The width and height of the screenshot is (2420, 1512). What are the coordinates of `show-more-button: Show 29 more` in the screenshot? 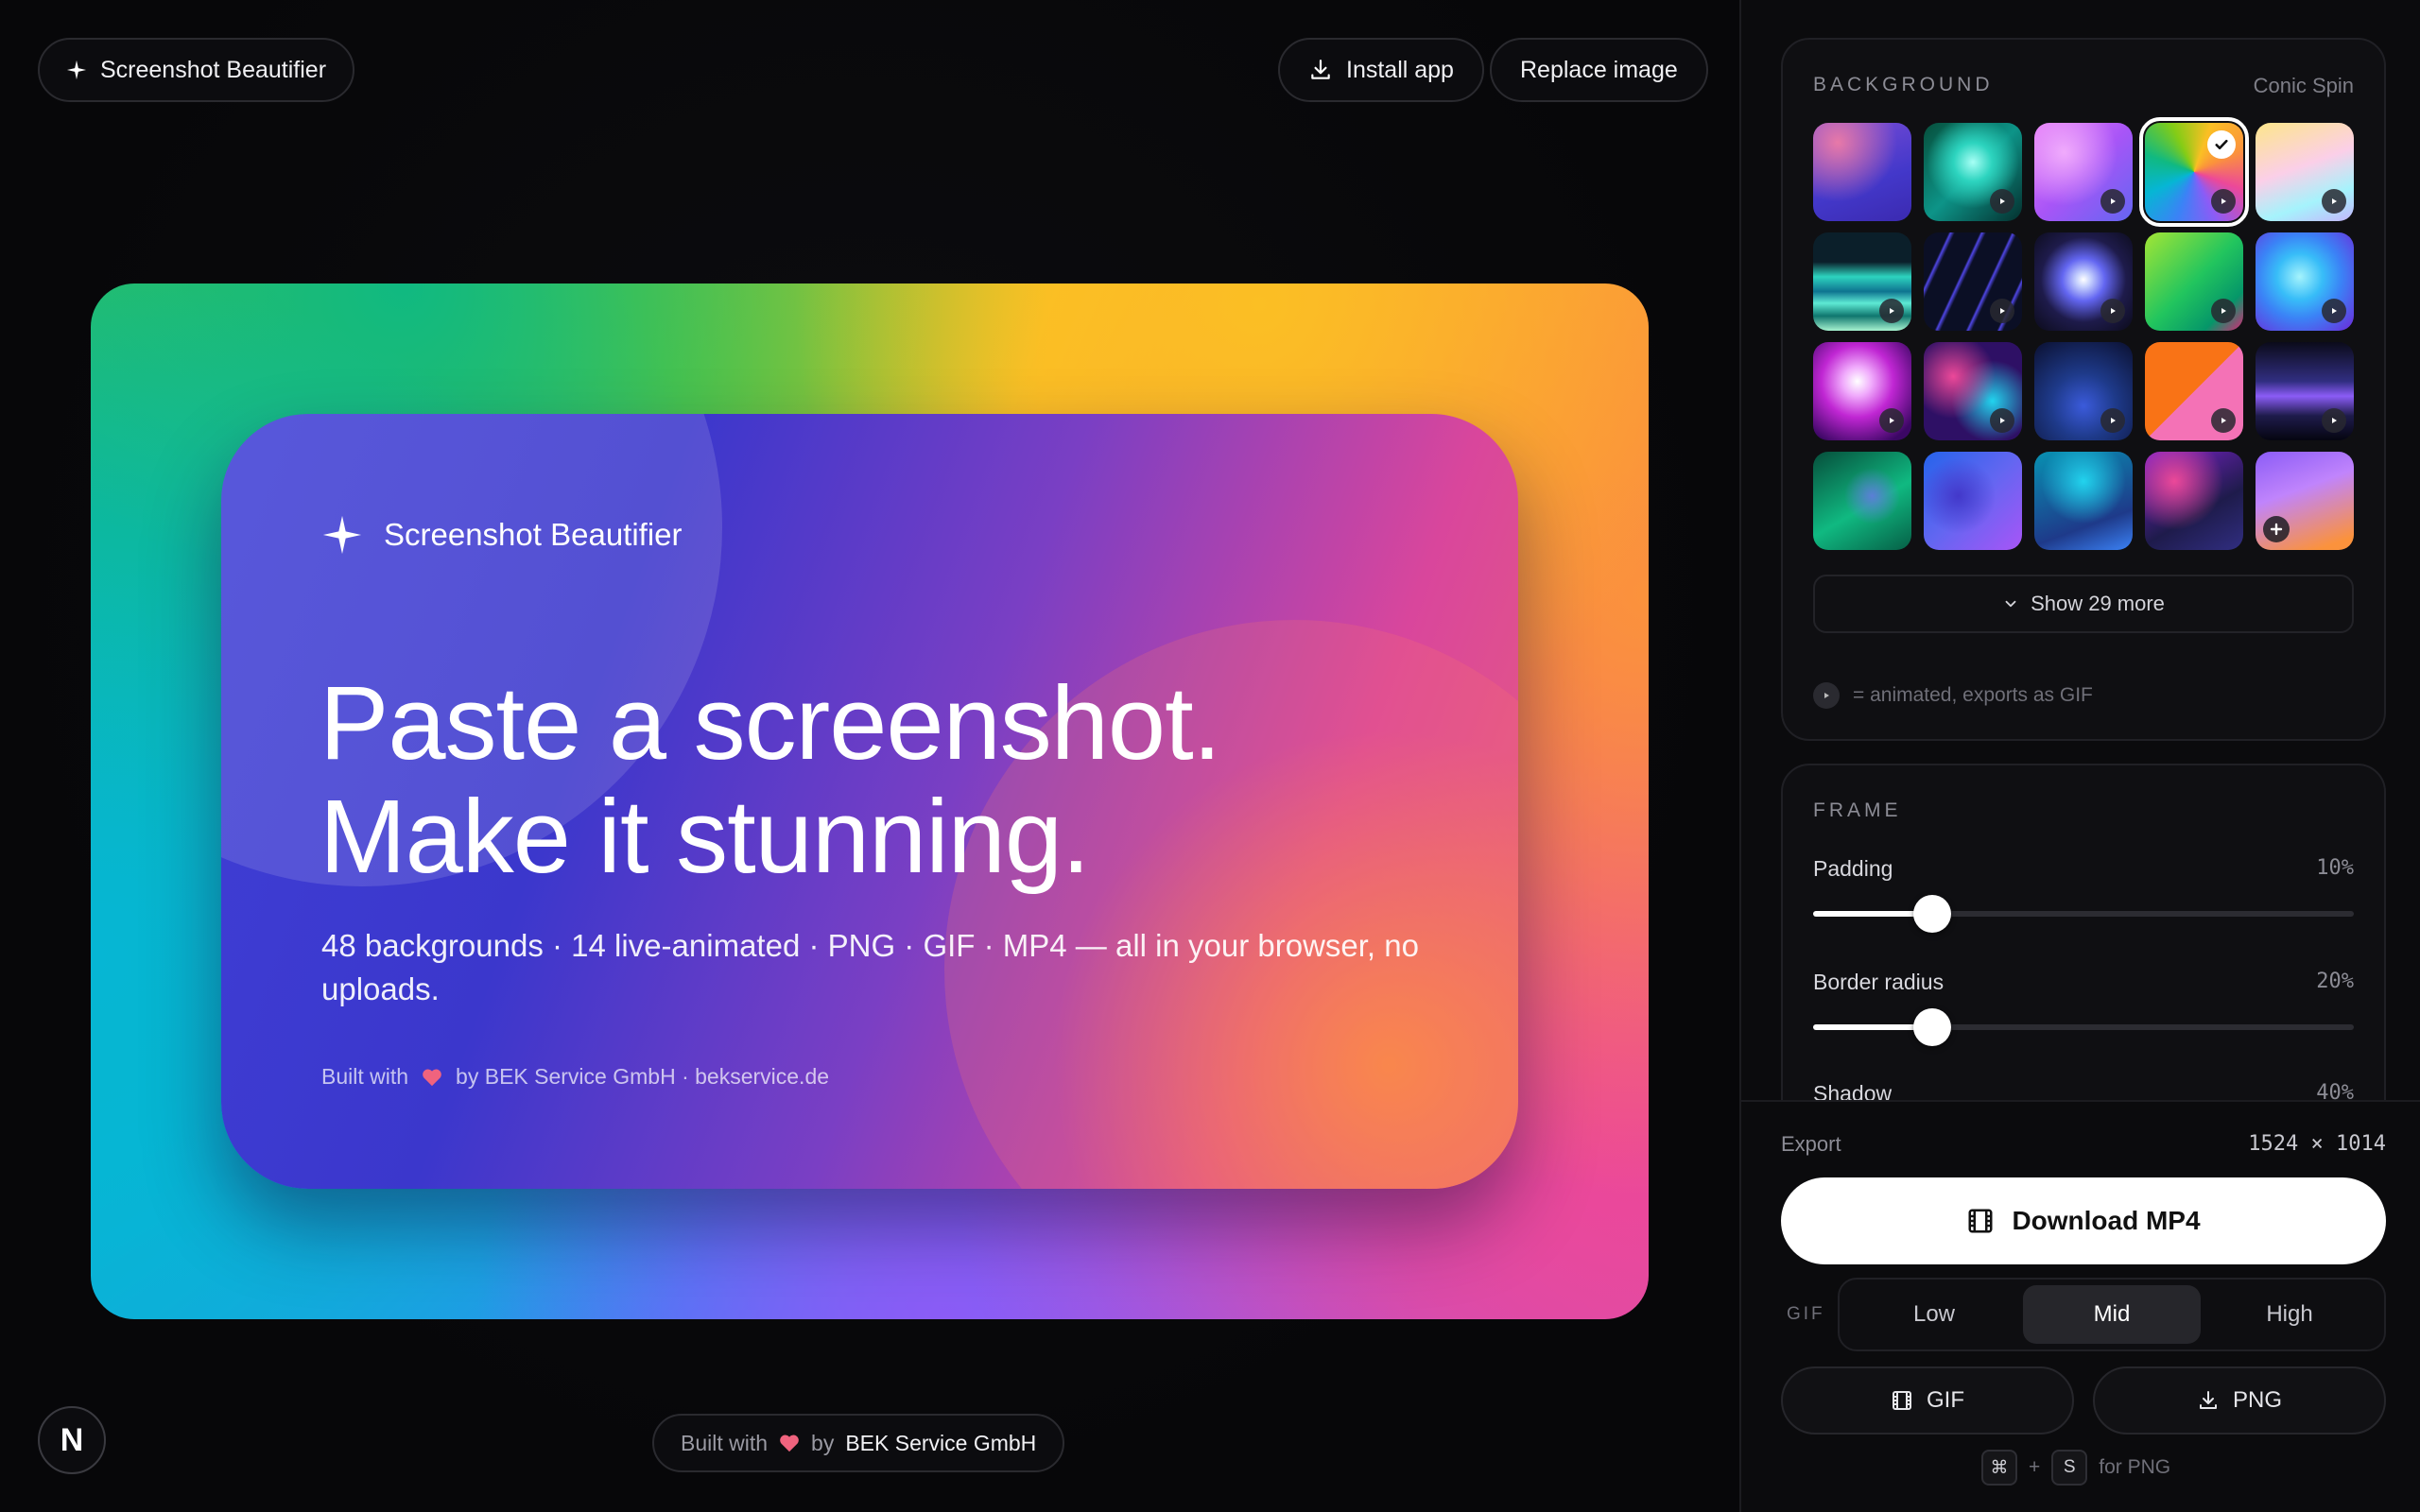 It's located at (2083, 604).